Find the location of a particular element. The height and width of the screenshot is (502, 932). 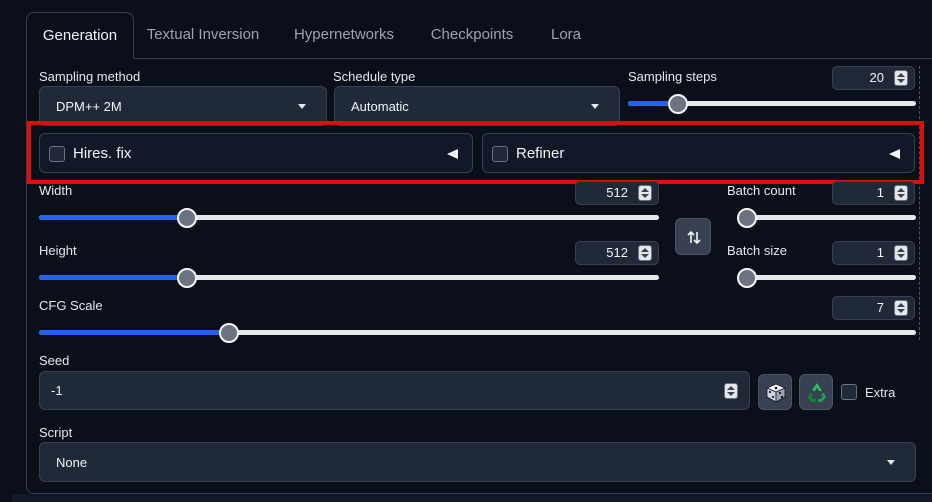

sampling-steps-value: 20 is located at coordinates (876, 77).